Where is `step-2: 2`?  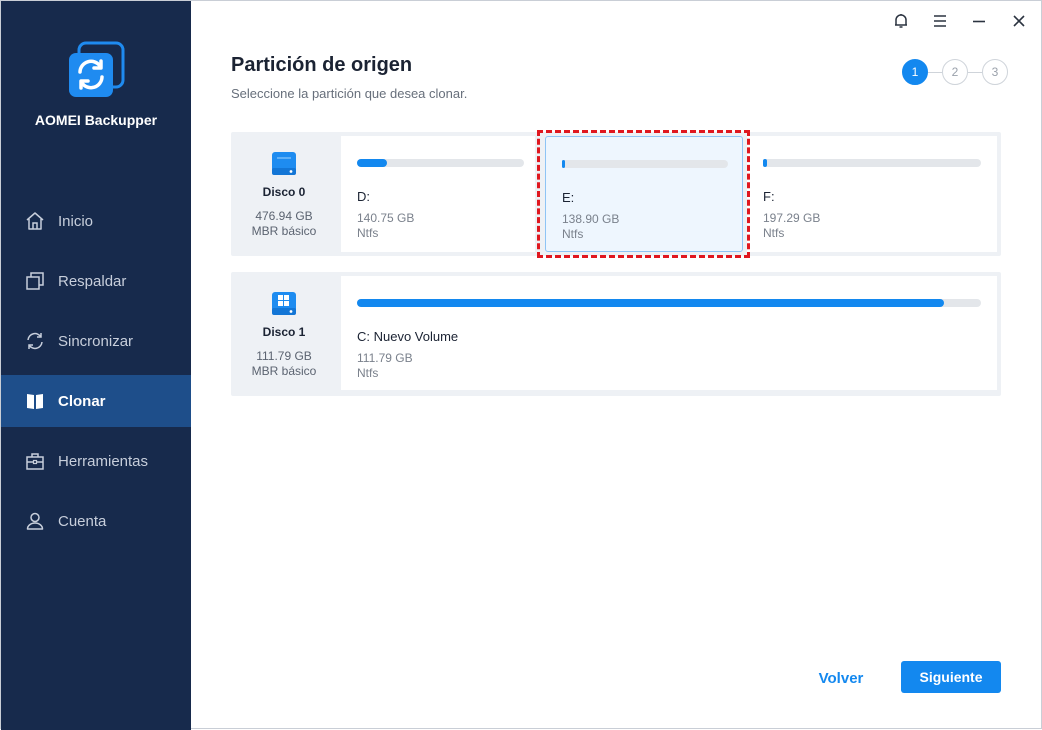 step-2: 2 is located at coordinates (955, 72).